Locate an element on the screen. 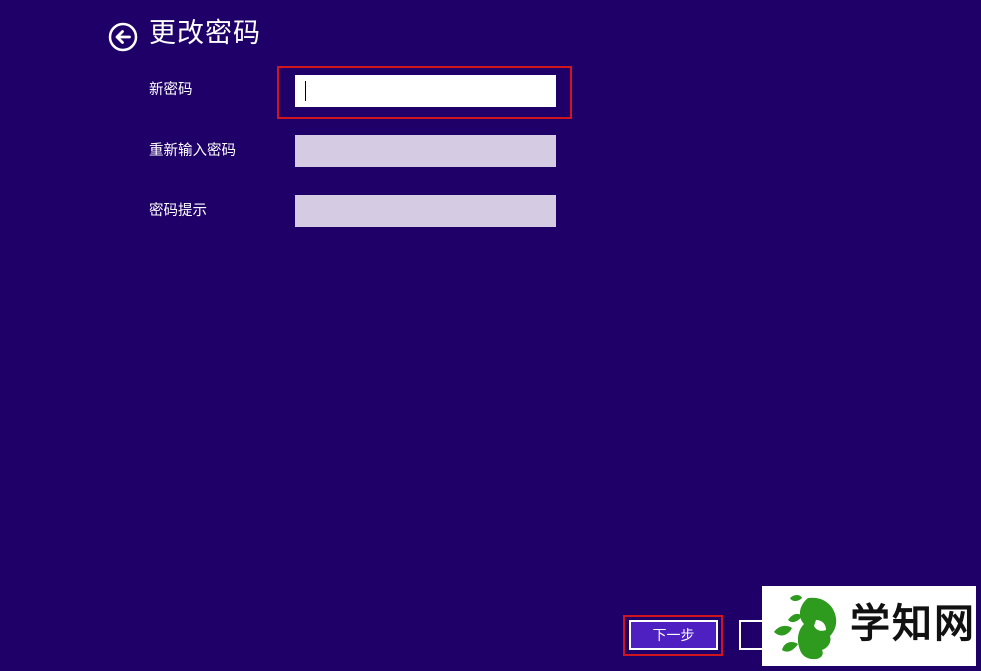 Image resolution: width=981 pixels, height=671 pixels. watermark-text: 学知网 is located at coordinates (913, 624).